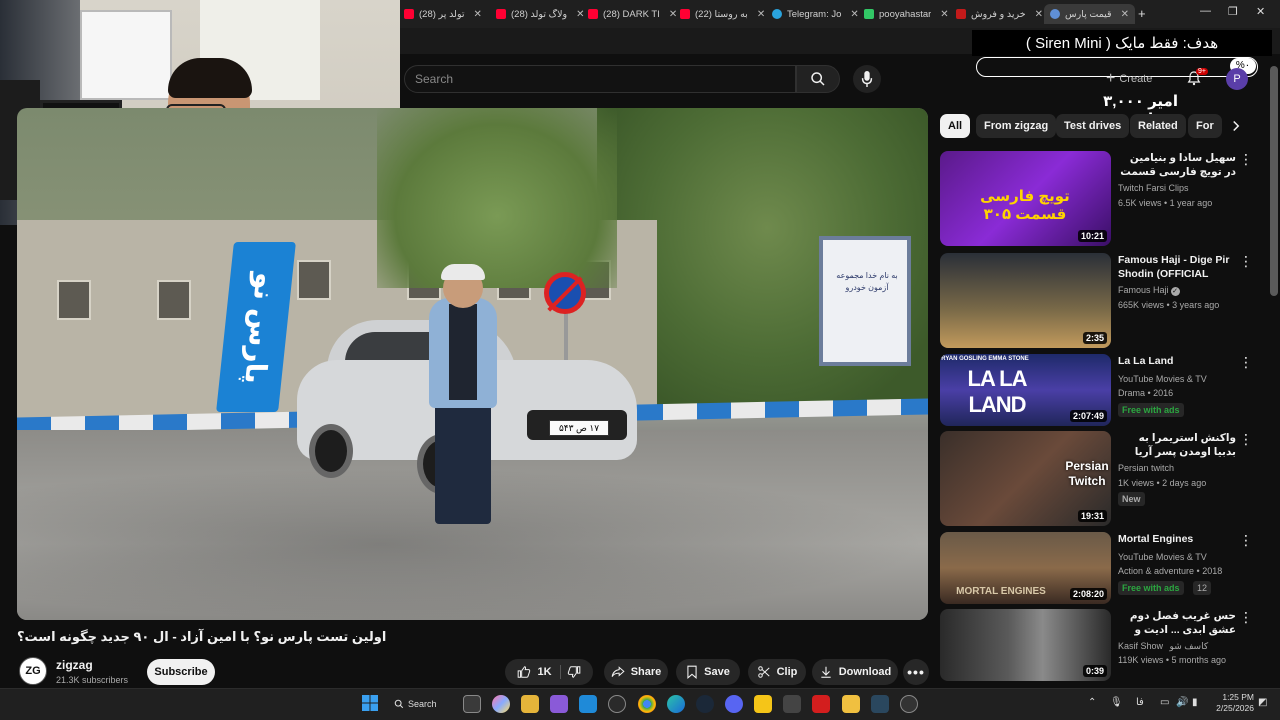  I want to click on chip-related: Related, so click(1158, 126).